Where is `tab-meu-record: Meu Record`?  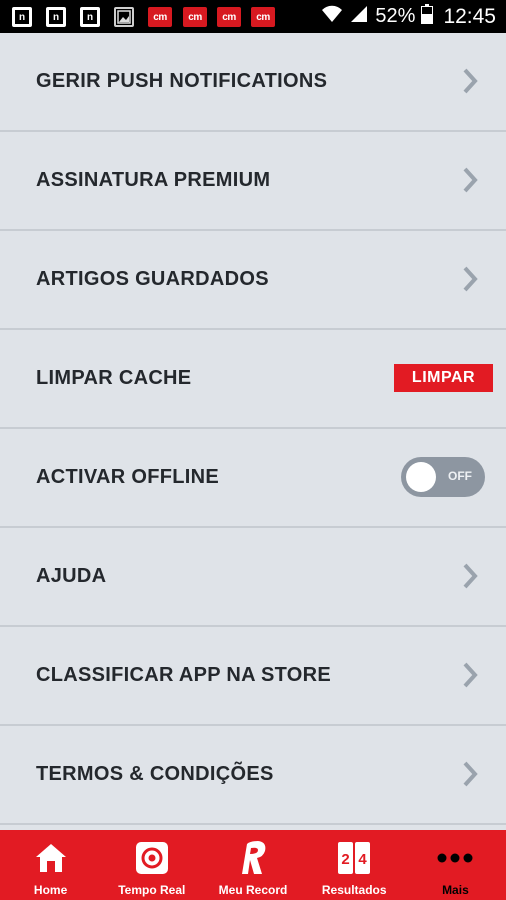 tab-meu-record: Meu Record is located at coordinates (252, 865).